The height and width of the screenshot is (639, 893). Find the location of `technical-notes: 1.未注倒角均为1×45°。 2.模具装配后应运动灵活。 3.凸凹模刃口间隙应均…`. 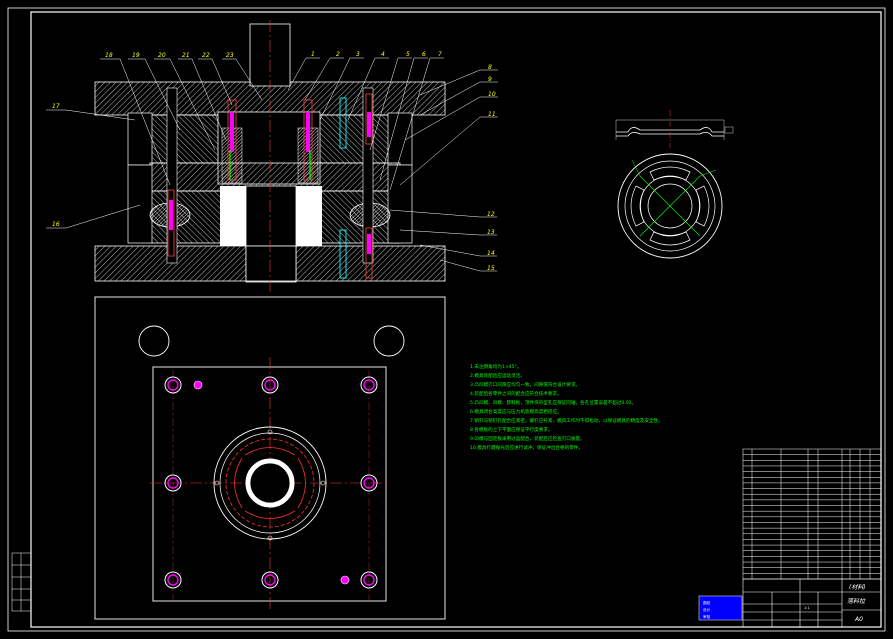

technical-notes: 1.未注倒角均为1×45°。 2.模具装配后应运动灵活。 3.凸凹模刃口间隙应均… is located at coordinates (566, 407).